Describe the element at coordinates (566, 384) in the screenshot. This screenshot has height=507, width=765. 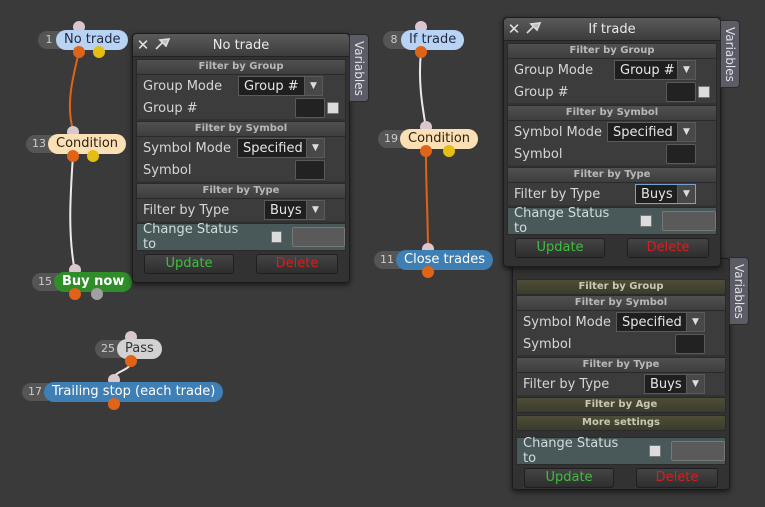
I see `filter-type-label: Filter by Type` at that location.